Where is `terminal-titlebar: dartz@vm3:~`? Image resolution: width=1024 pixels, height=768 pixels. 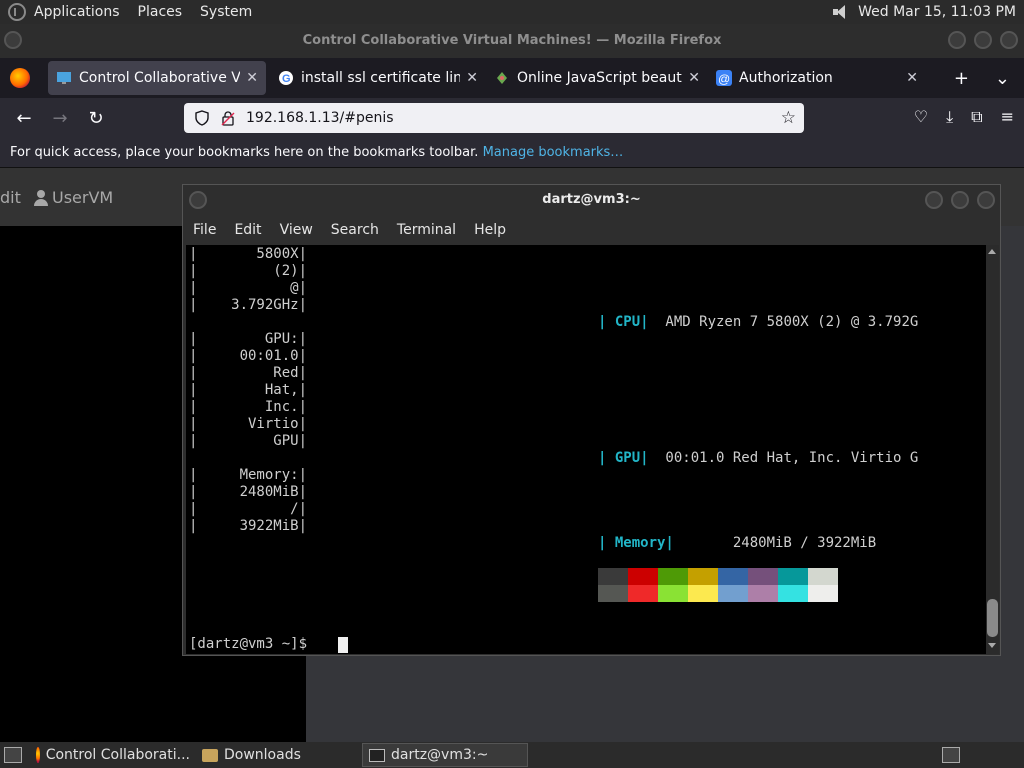 terminal-titlebar: dartz@vm3:~ is located at coordinates (591, 200).